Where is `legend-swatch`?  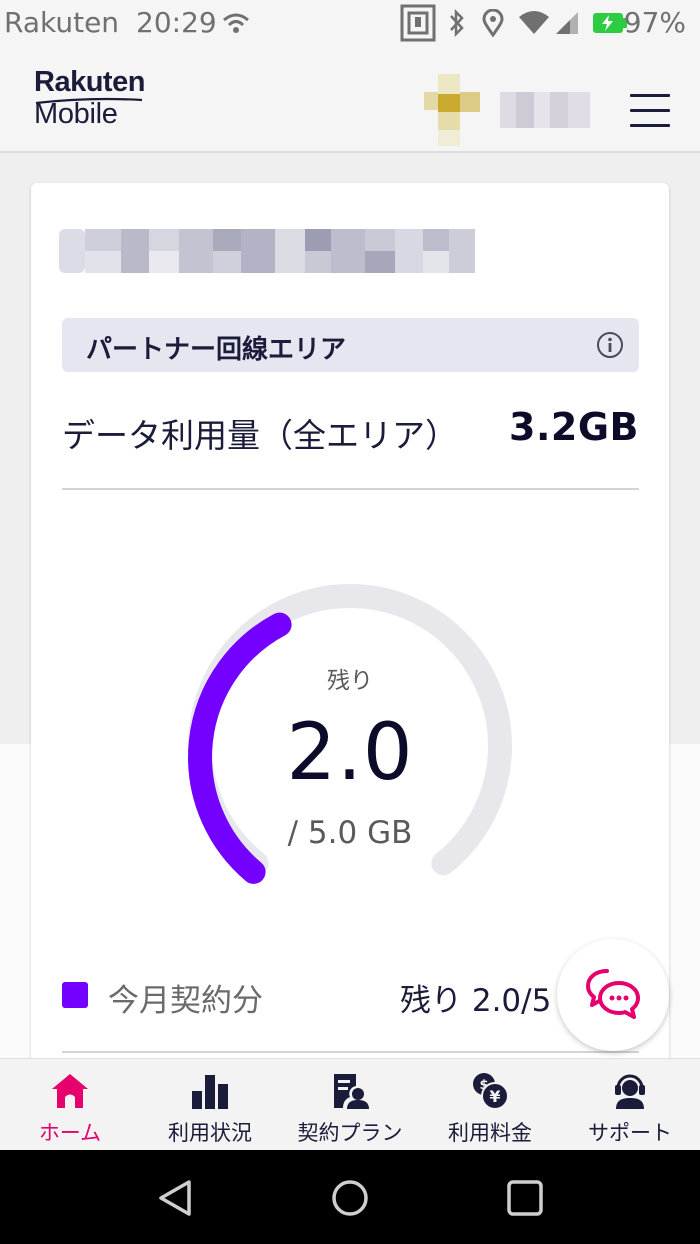
legend-swatch is located at coordinates (75, 995).